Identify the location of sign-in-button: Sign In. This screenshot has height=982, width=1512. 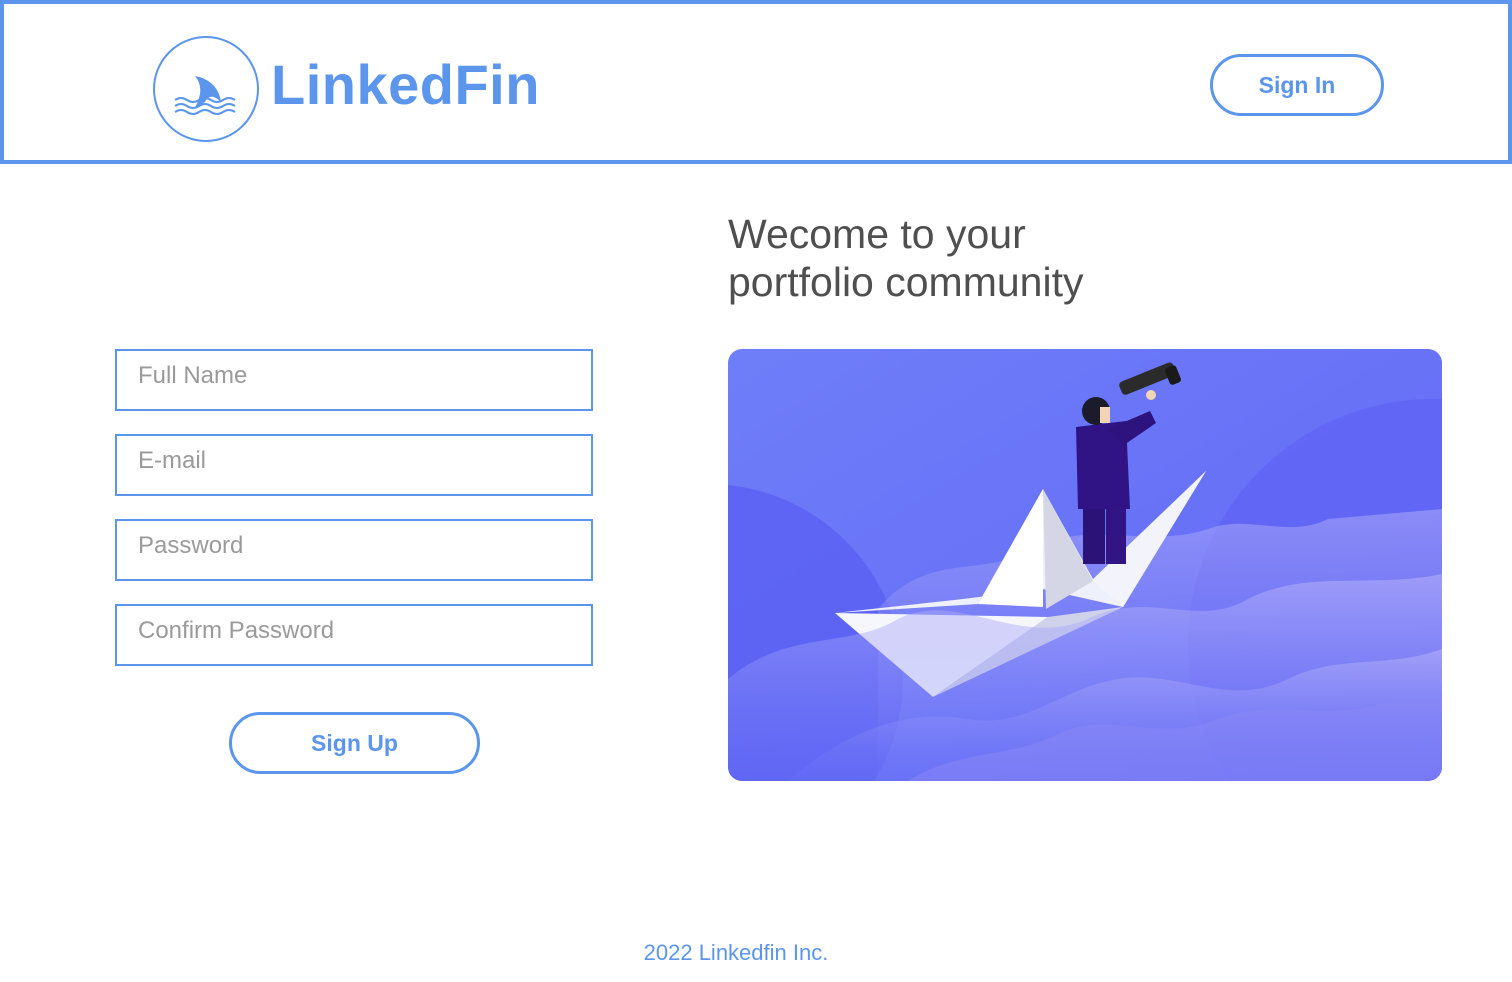
(1297, 85).